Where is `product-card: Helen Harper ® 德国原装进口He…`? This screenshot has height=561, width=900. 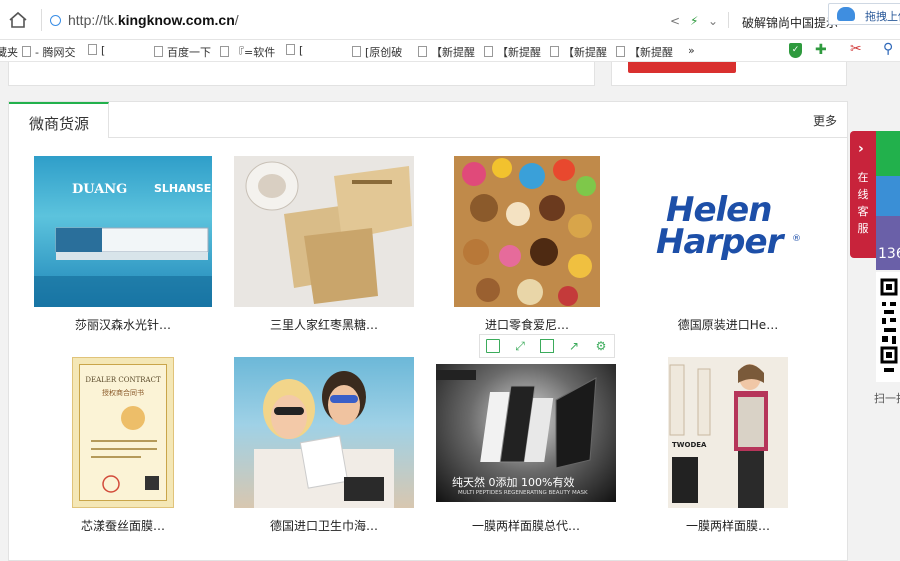
product-card: Helen Harper ® 德国原装进口He… is located at coordinates (728, 246).